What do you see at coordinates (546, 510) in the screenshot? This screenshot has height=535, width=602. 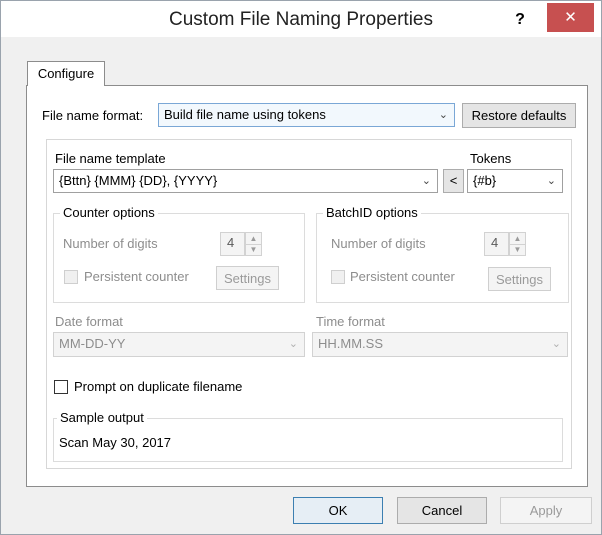 I see `apply-button: Apply` at bounding box center [546, 510].